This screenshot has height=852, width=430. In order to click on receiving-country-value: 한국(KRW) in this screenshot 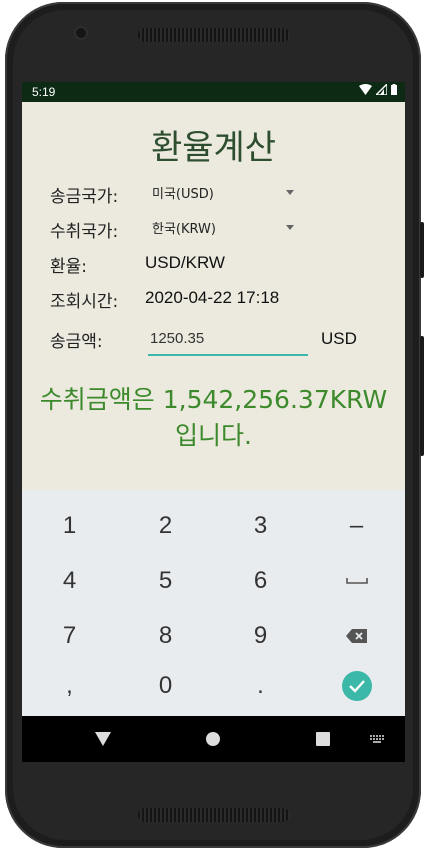, I will do `click(184, 229)`.